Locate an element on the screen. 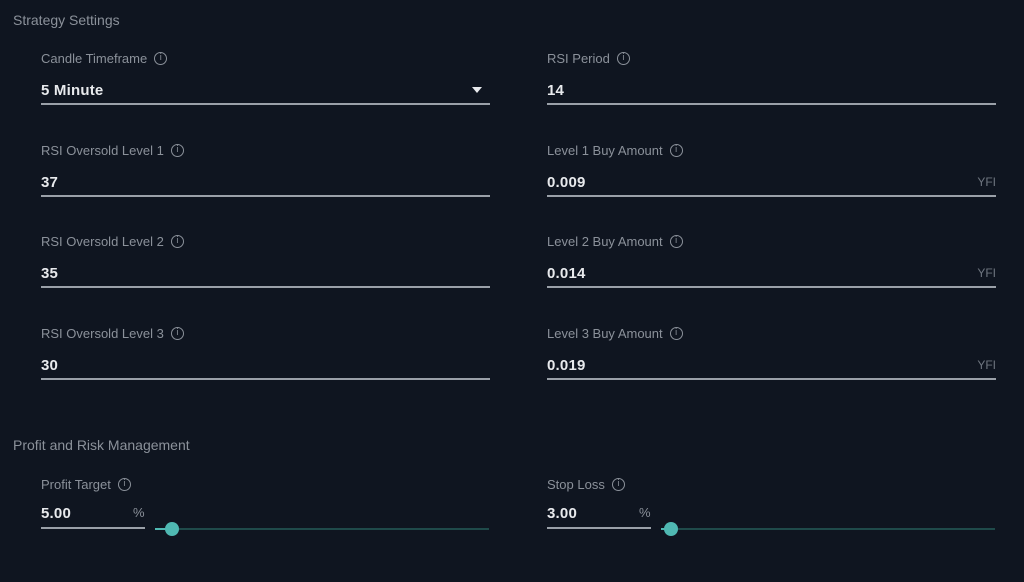 The width and height of the screenshot is (1024, 582). rsi-period-value: 14 is located at coordinates (556, 90).